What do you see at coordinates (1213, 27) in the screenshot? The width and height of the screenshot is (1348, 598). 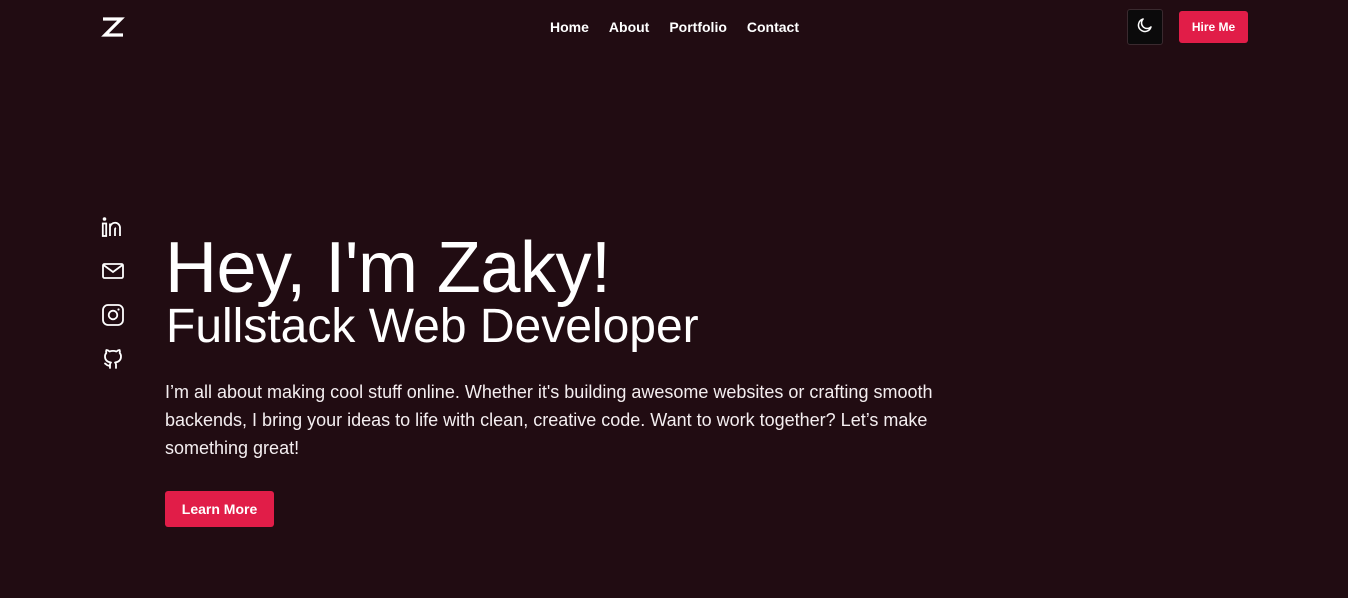 I see `hire-me-button: Hire Me` at bounding box center [1213, 27].